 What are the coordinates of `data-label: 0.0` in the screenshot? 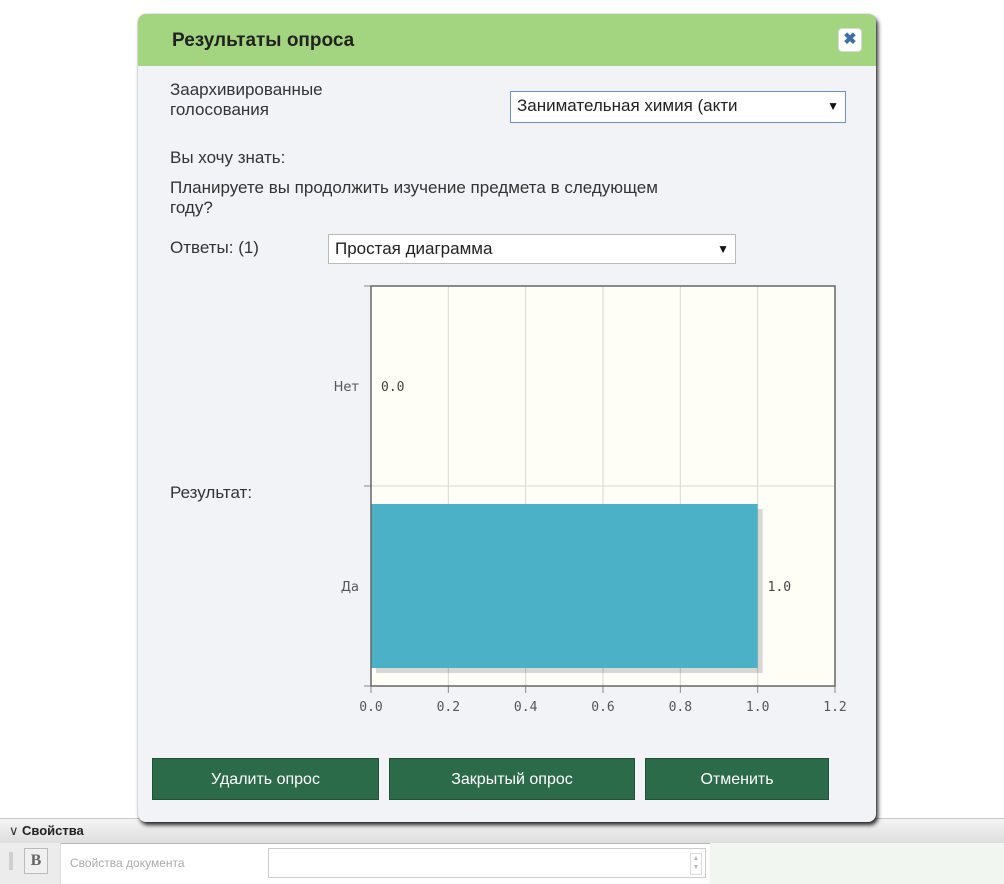 It's located at (392, 387).